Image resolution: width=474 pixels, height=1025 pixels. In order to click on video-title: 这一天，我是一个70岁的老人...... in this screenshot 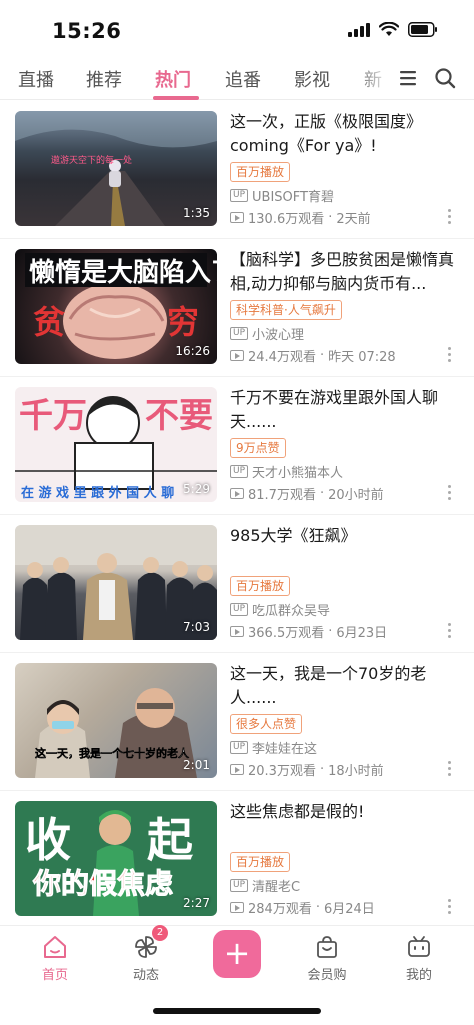, I will do `click(344, 686)`.